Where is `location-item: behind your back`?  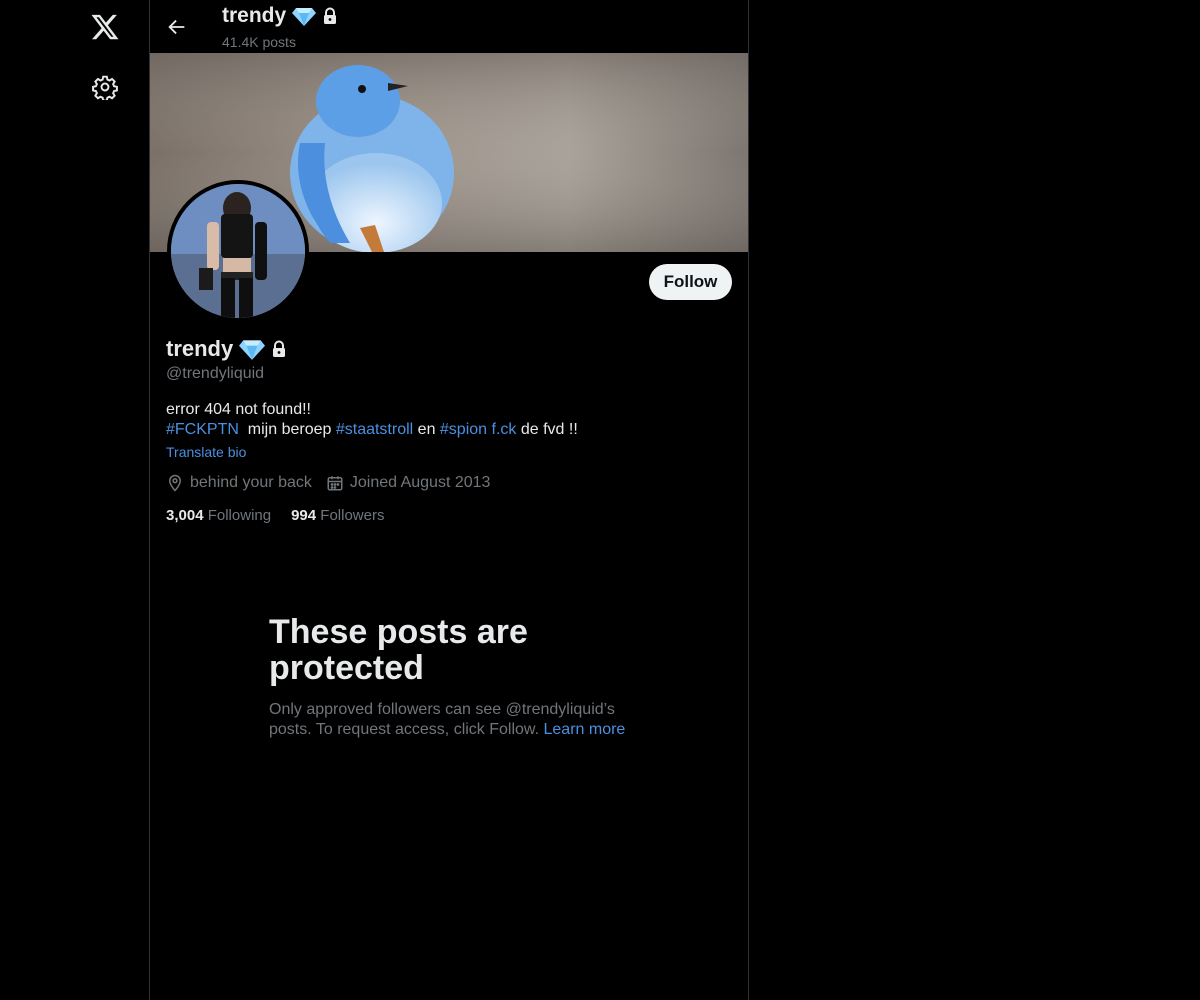 location-item: behind your back is located at coordinates (239, 483).